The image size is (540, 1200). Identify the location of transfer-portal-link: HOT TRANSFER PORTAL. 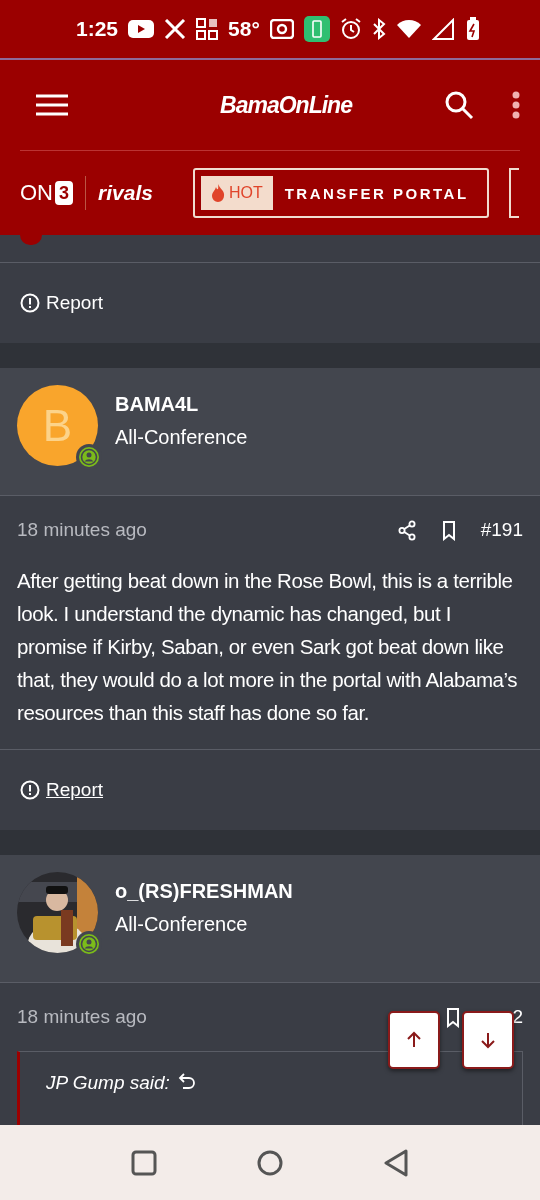
(340, 193).